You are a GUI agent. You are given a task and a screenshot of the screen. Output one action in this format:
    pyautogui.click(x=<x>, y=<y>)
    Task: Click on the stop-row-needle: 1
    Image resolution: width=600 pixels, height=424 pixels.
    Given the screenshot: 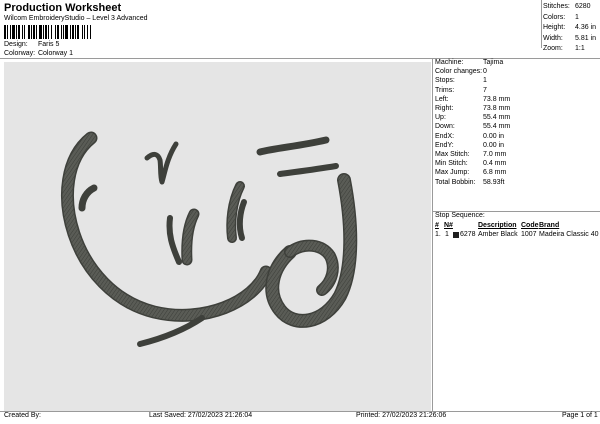 What is the action you would take?
    pyautogui.click(x=447, y=234)
    